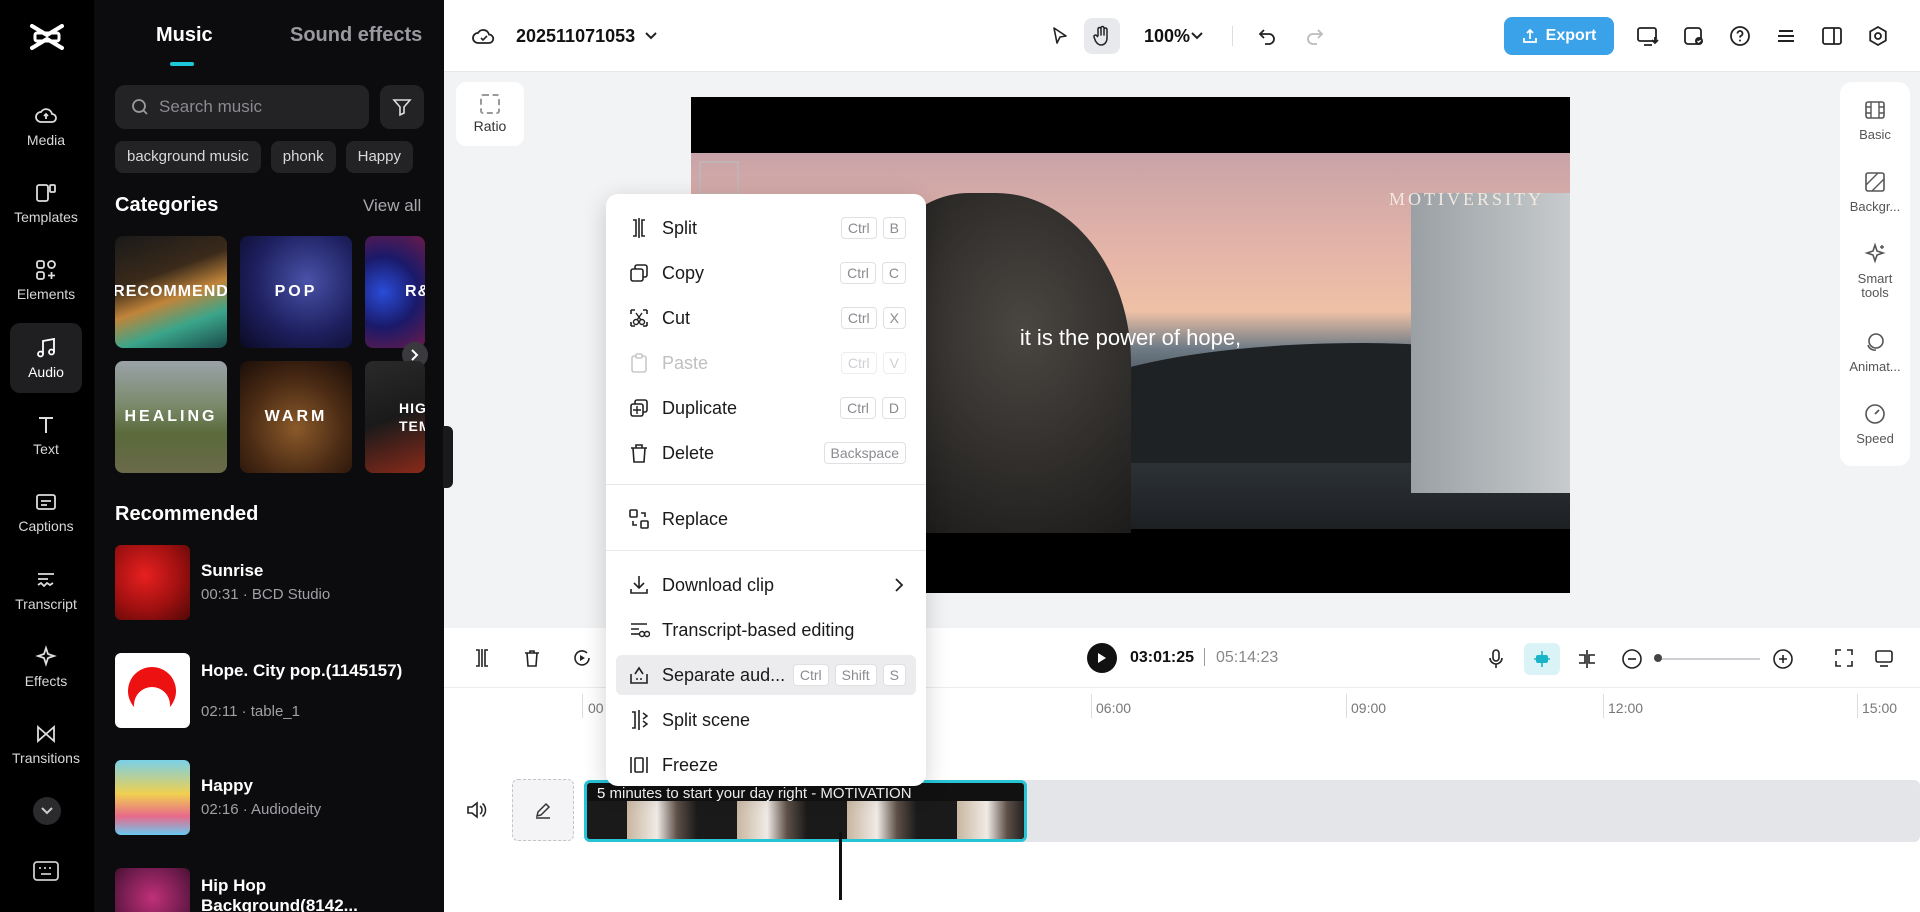  What do you see at coordinates (766, 273) in the screenshot?
I see `menu-item-copy: Copy Ctrl C` at bounding box center [766, 273].